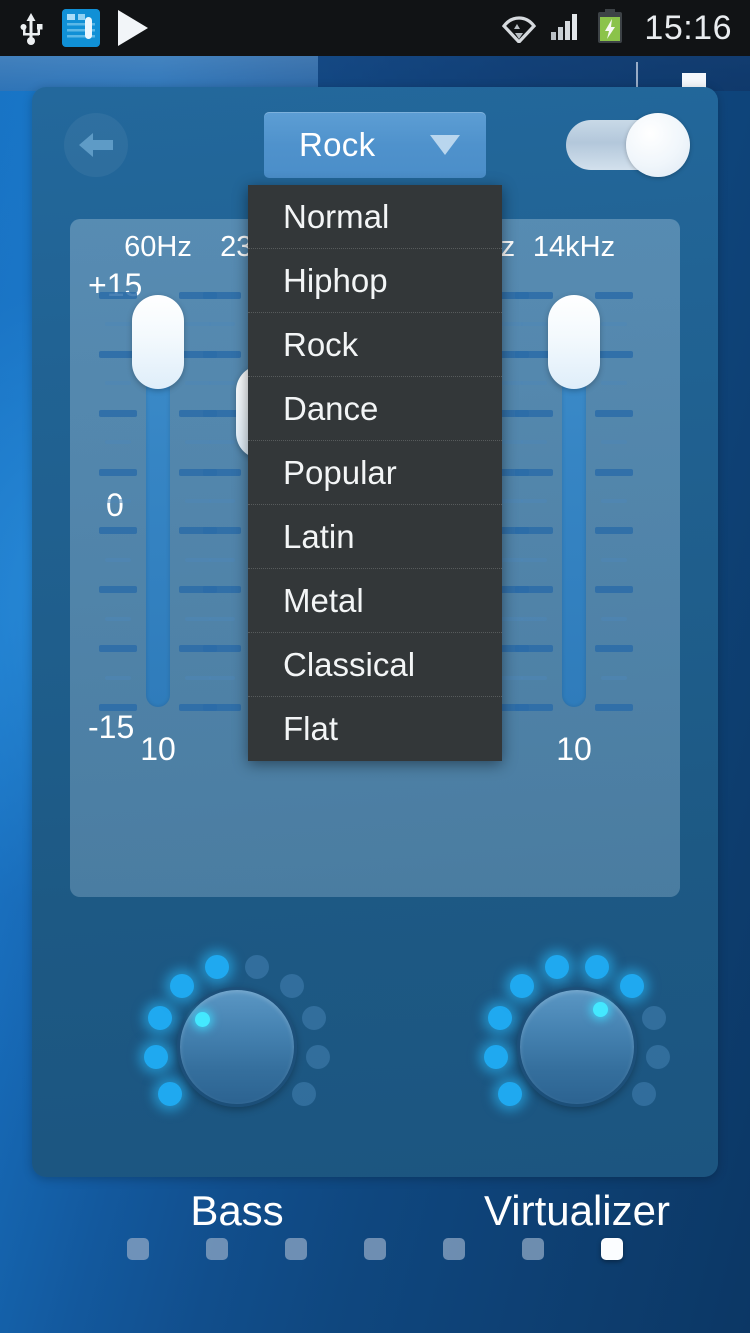  I want to click on dropdown-item-hiphop: Hiphop, so click(375, 281).